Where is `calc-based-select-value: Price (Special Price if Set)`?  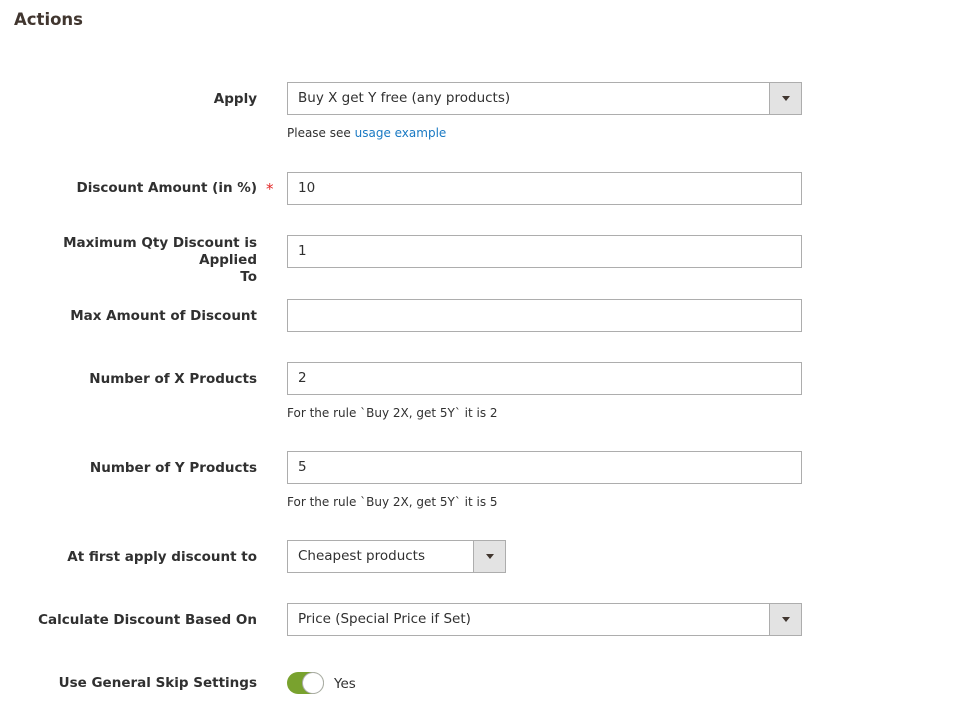 calc-based-select-value: Price (Special Price if Set) is located at coordinates (384, 619).